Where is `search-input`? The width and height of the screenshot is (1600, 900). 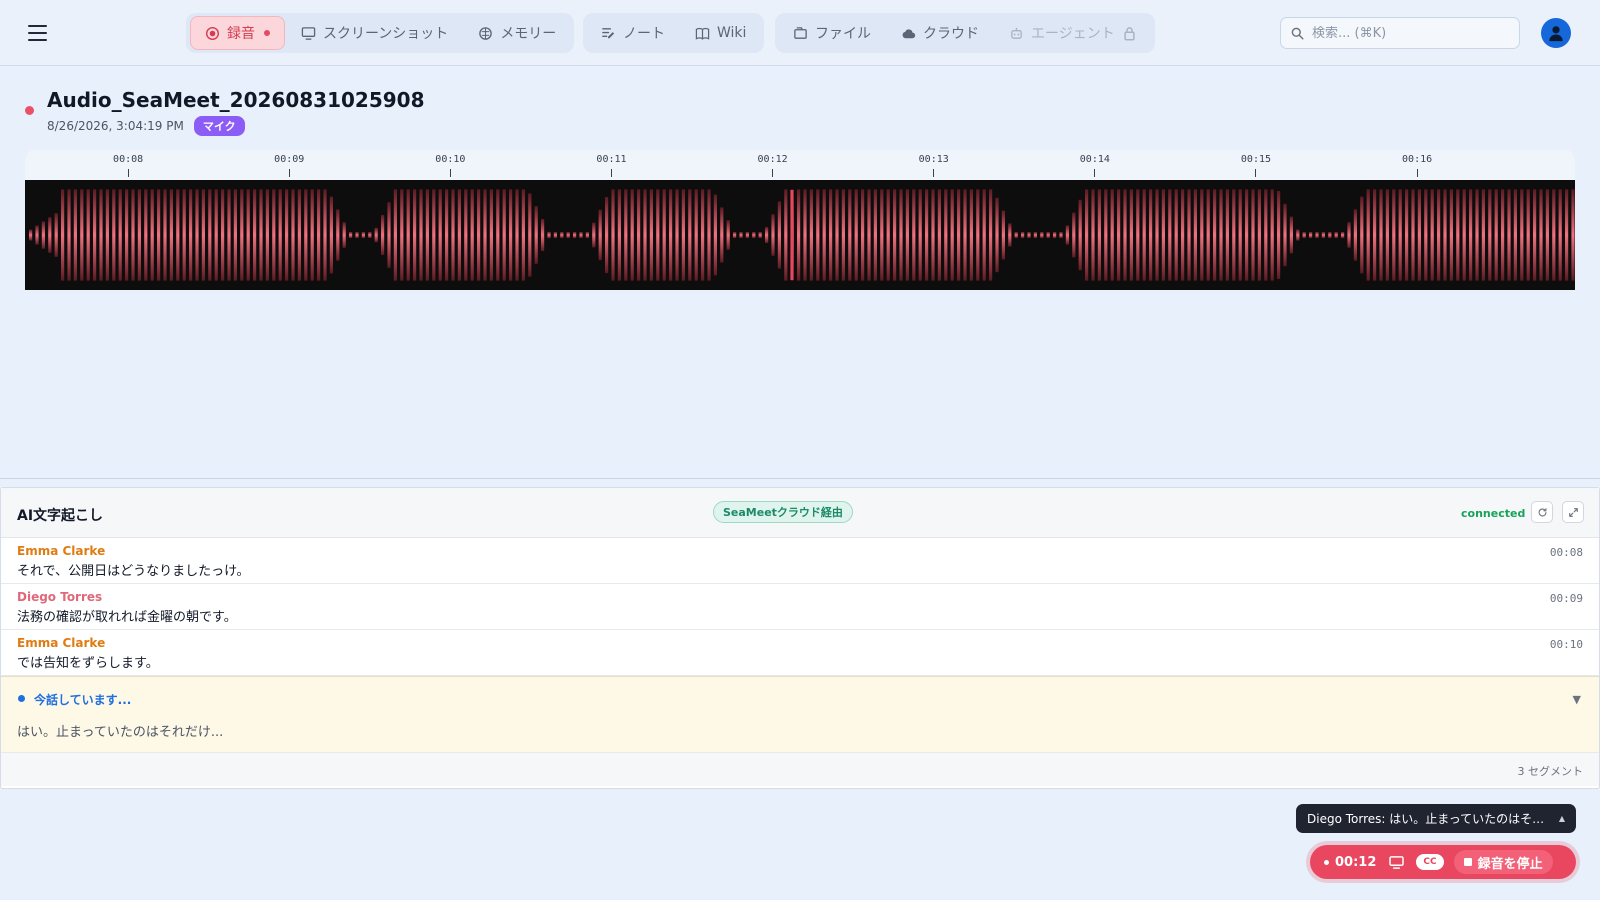 search-input is located at coordinates (1407, 33).